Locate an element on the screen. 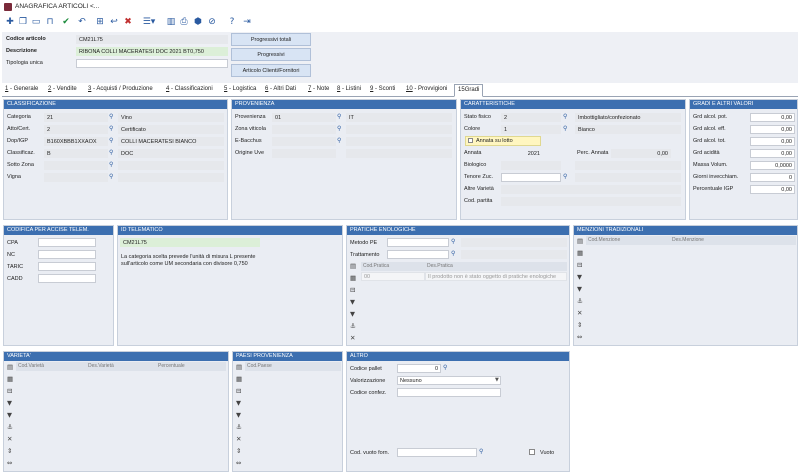 This screenshot has height=474, width=800. codice-field: CM21L75 is located at coordinates (152, 39).